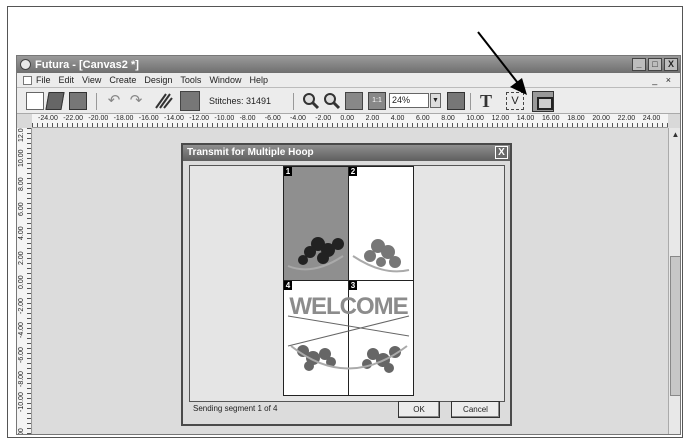  Describe the element at coordinates (190, 80) in the screenshot. I see `menu-tools: Tools` at that location.